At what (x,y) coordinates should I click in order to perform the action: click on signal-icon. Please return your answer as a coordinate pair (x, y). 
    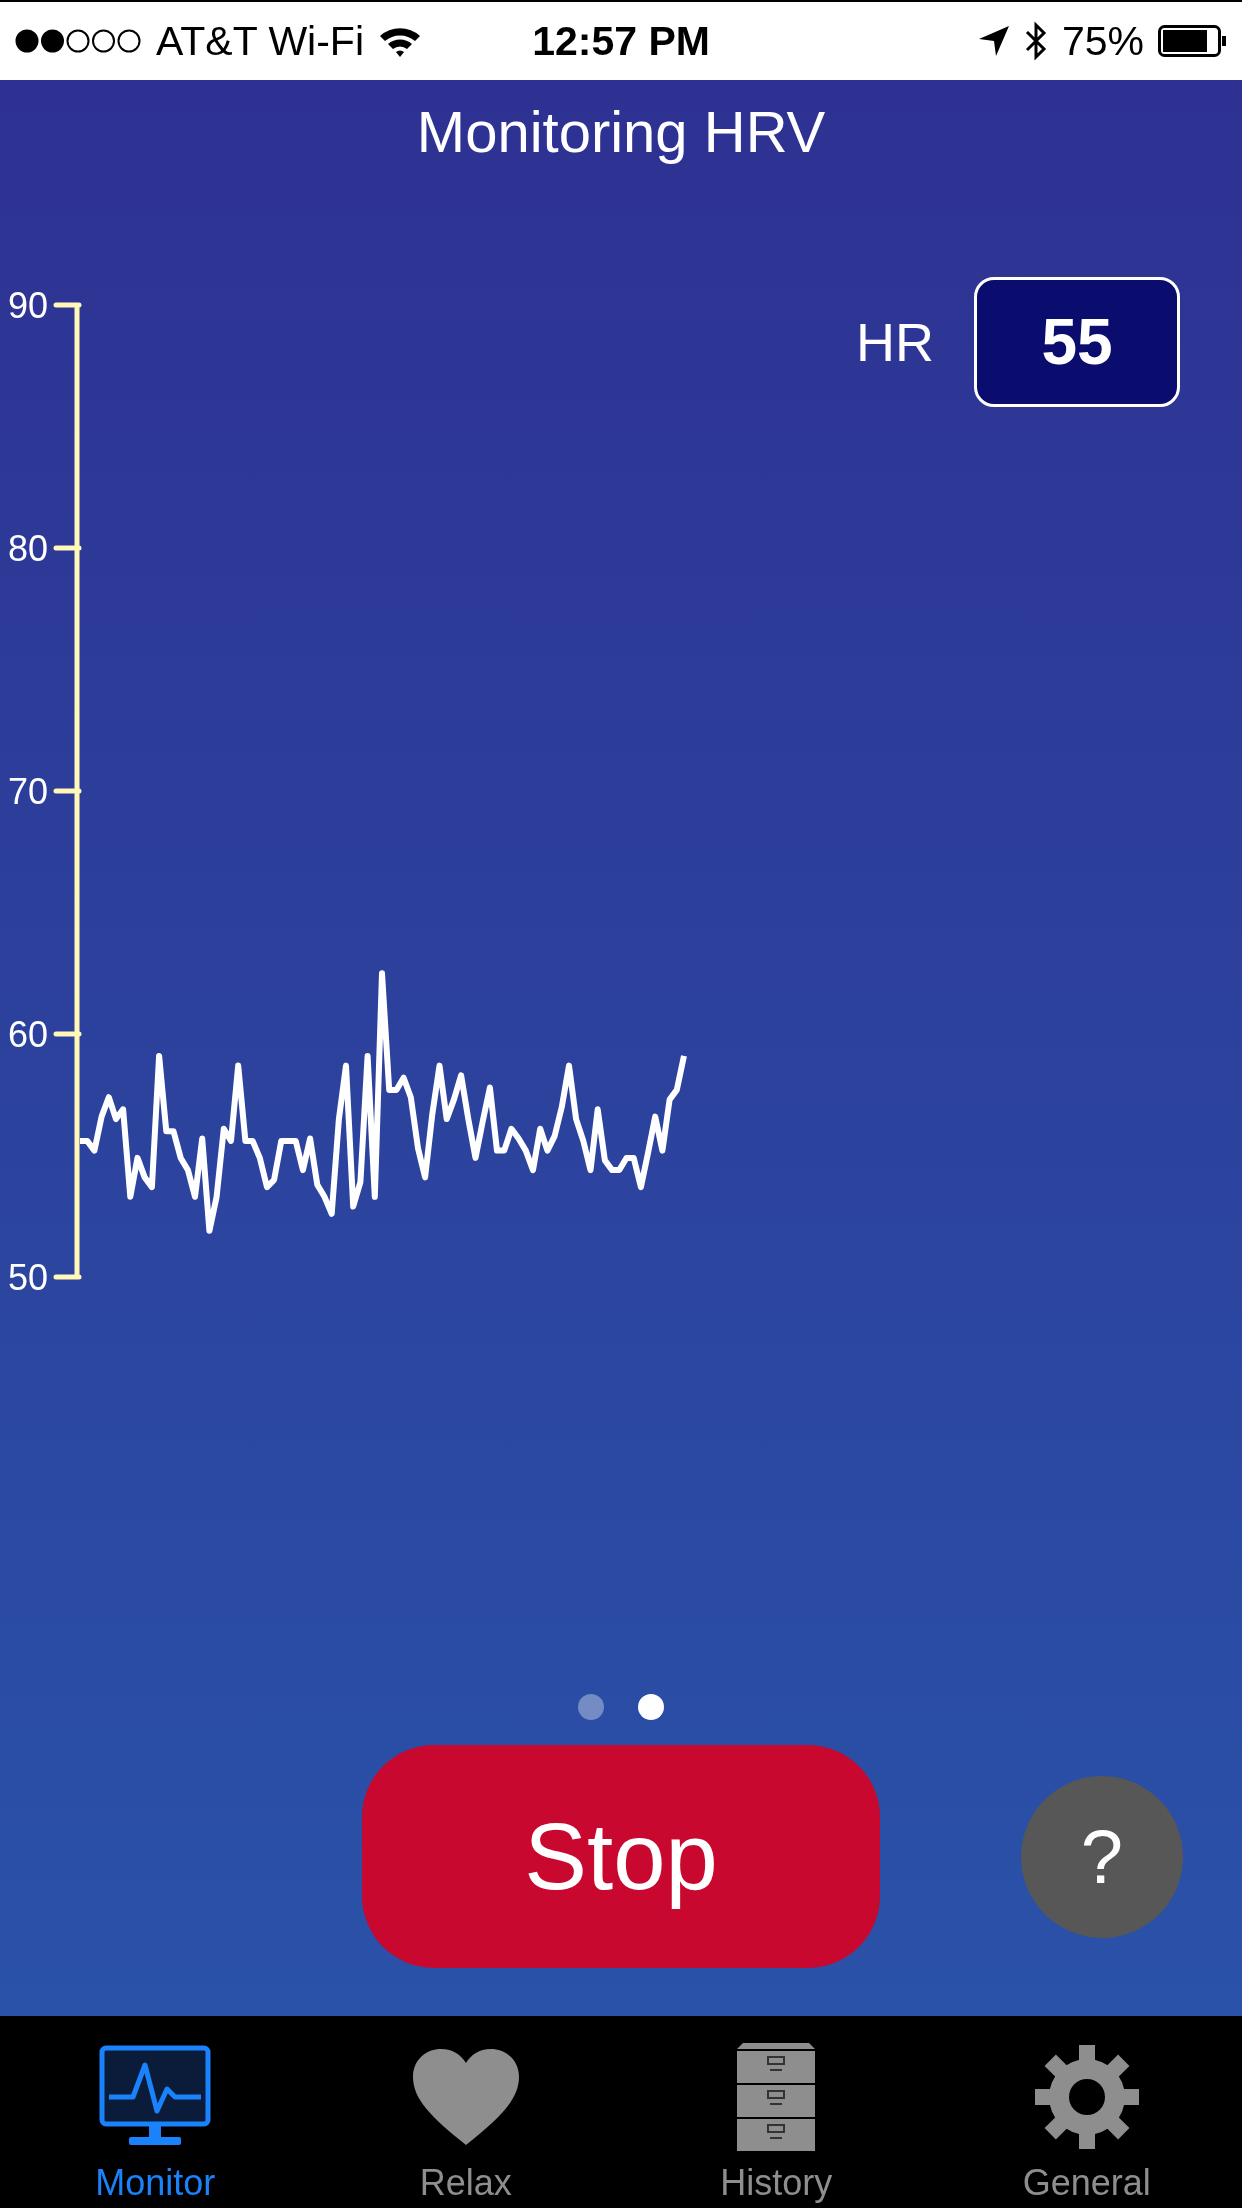
    Looking at the image, I should click on (78, 41).